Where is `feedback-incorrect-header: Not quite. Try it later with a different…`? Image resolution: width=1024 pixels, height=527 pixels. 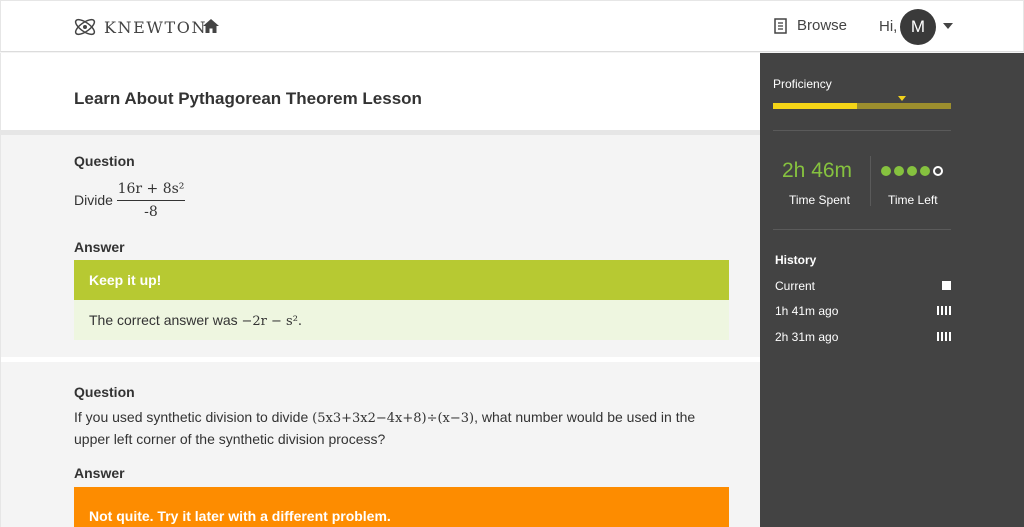
feedback-incorrect-header: Not quite. Try it later with a different… is located at coordinates (401, 507).